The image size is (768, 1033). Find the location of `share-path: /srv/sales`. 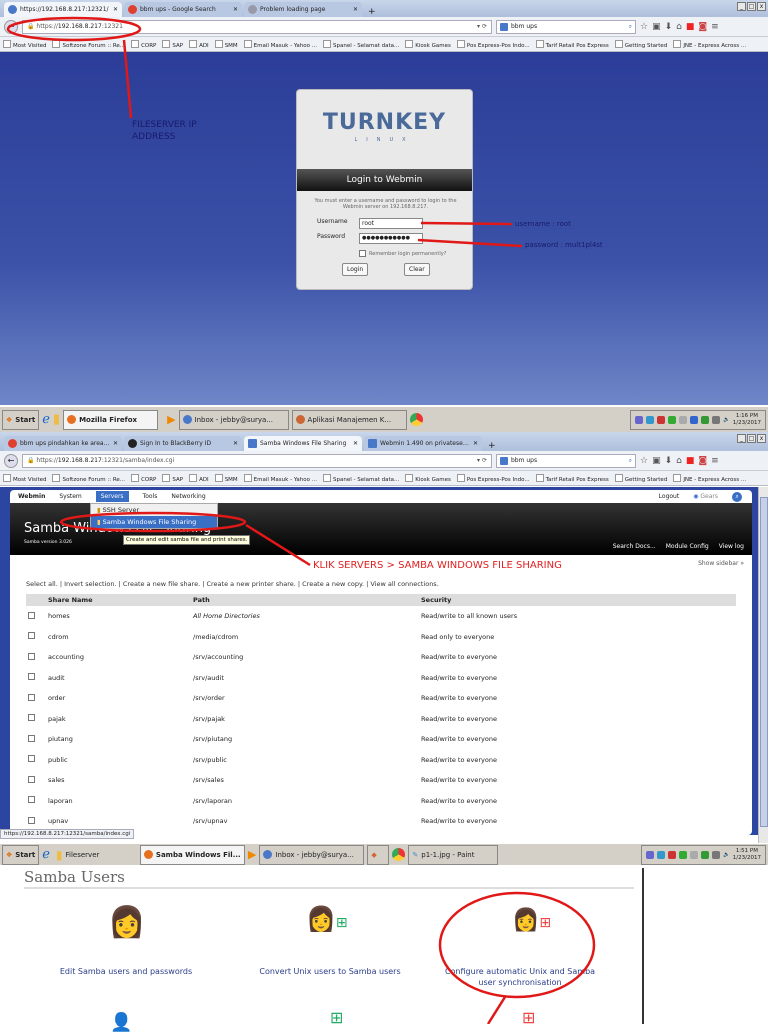

share-path: /srv/sales is located at coordinates (305, 780).